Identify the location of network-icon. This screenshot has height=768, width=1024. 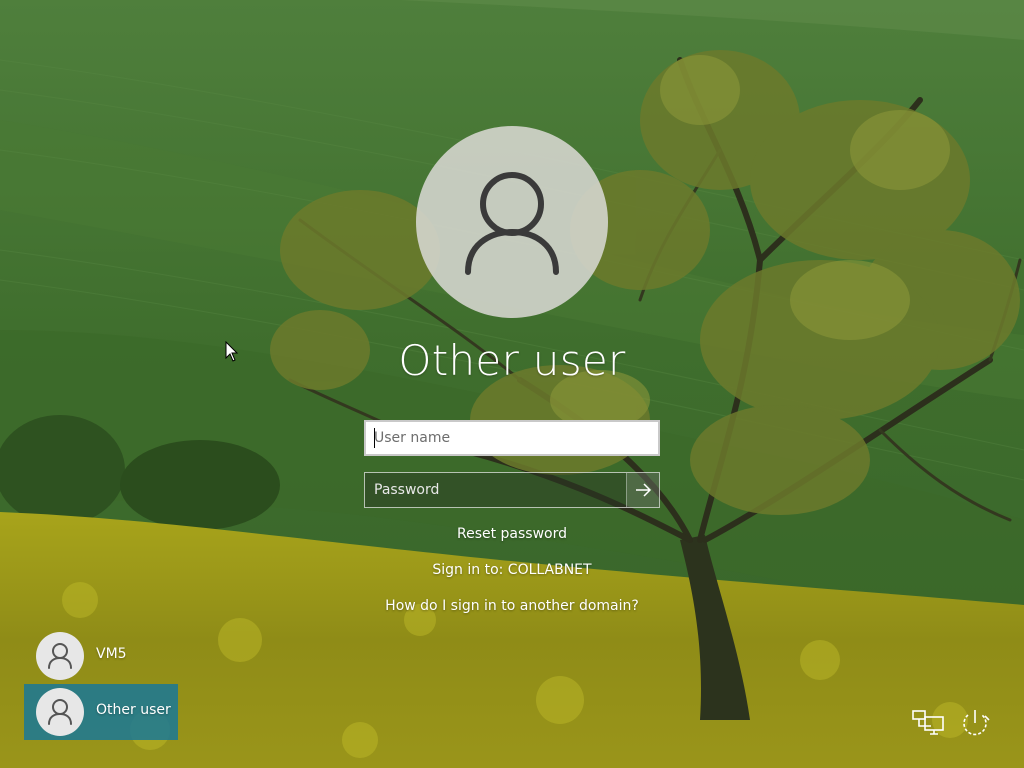
(928, 722).